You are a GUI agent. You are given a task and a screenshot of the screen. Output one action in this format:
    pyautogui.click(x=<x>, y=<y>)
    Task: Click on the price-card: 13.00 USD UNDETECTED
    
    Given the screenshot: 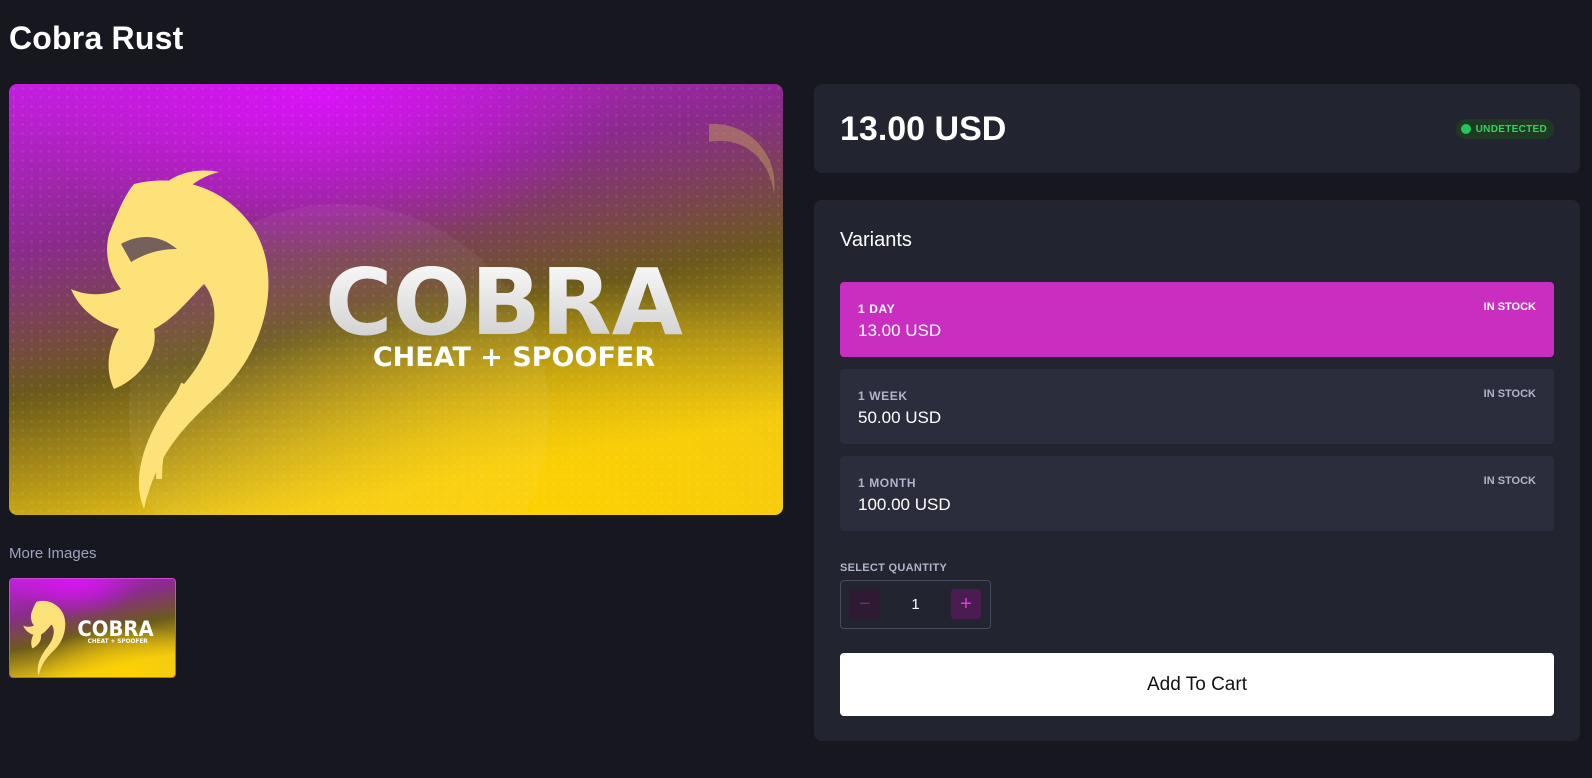 What is the action you would take?
    pyautogui.click(x=1197, y=128)
    